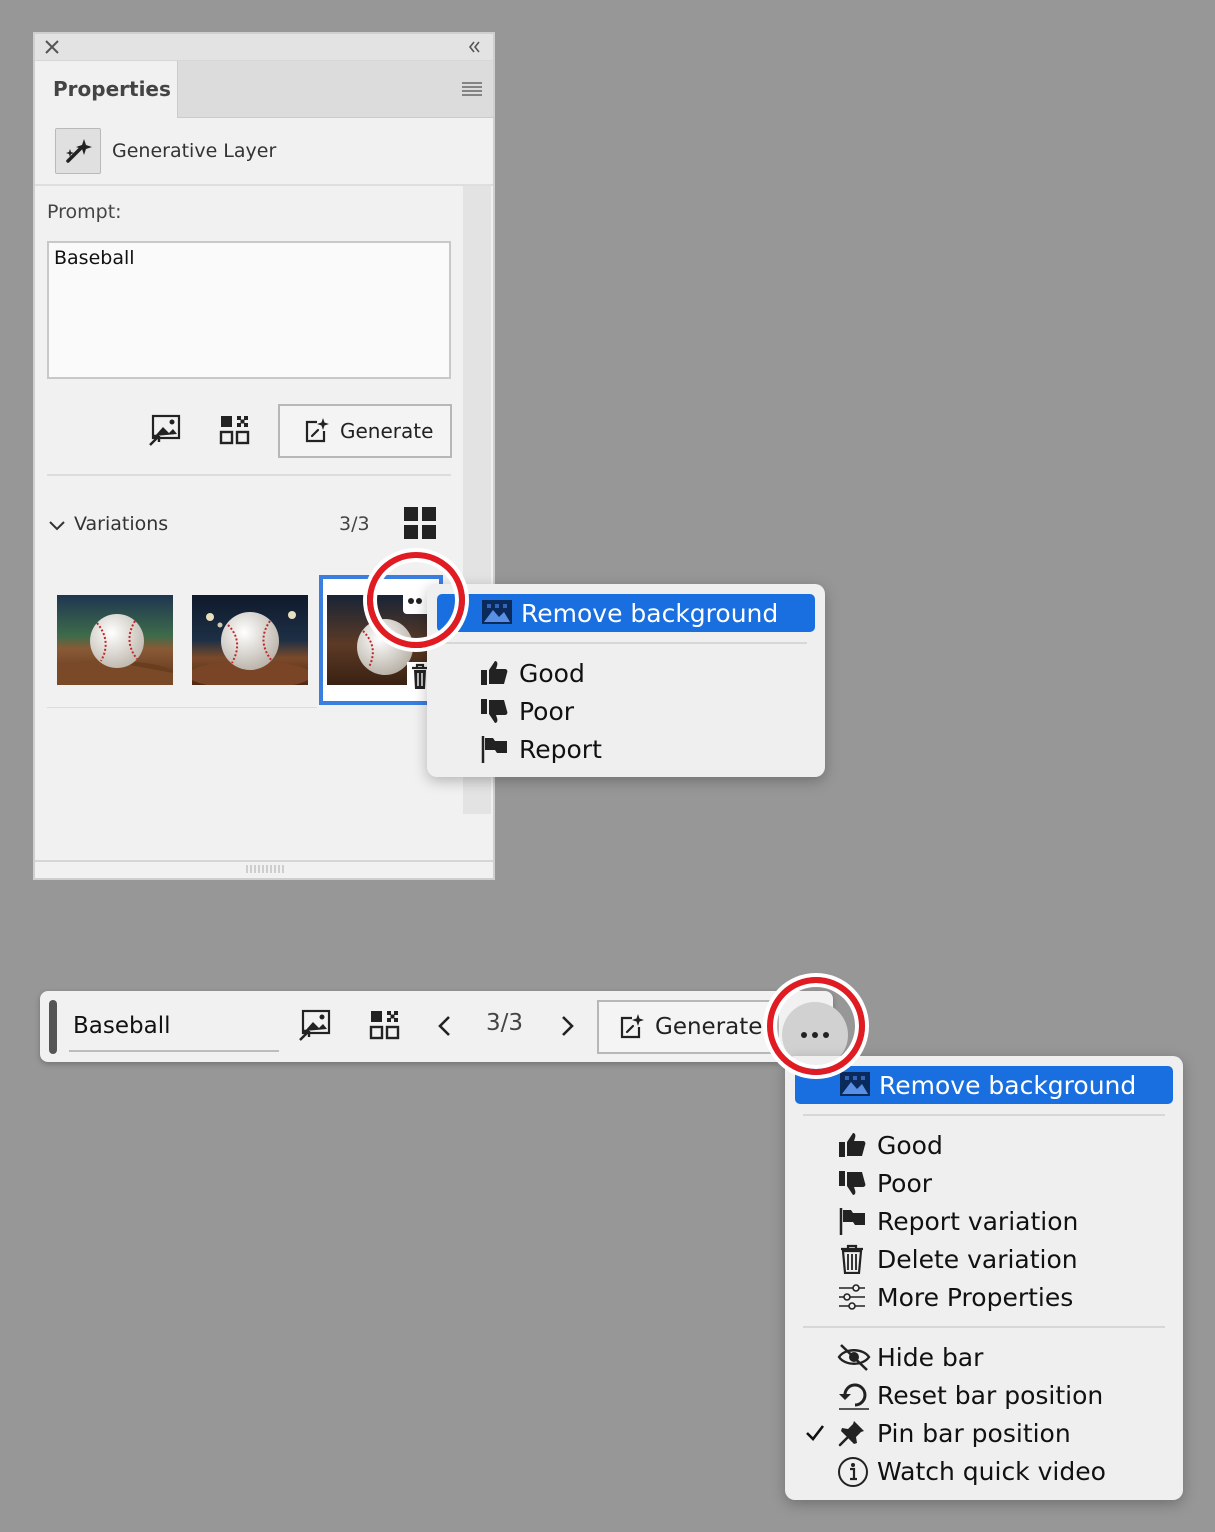  I want to click on menu-item-hide-bar: Hide bar, so click(984, 1357).